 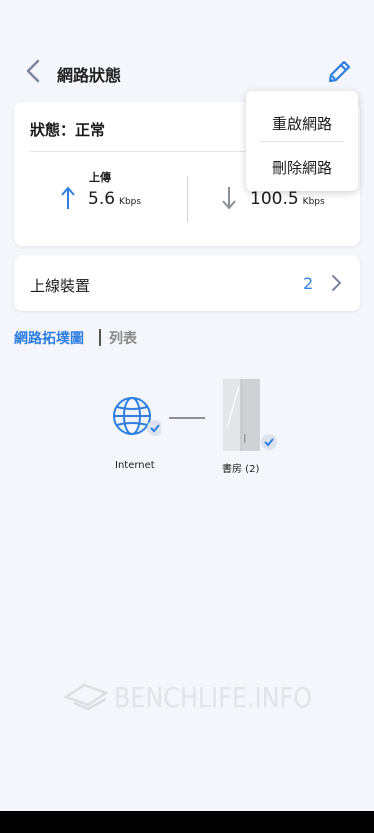 I want to click on header-bar: 網路狀態, so click(x=187, y=72).